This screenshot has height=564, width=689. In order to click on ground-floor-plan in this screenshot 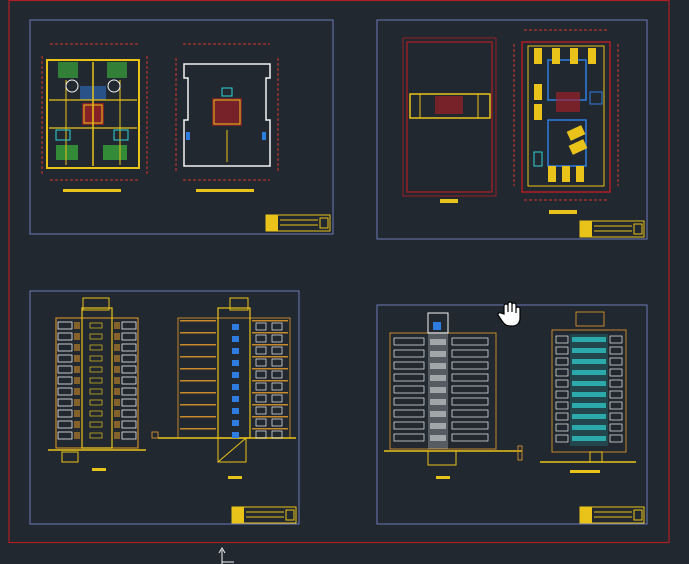, I will do `click(227, 117)`.